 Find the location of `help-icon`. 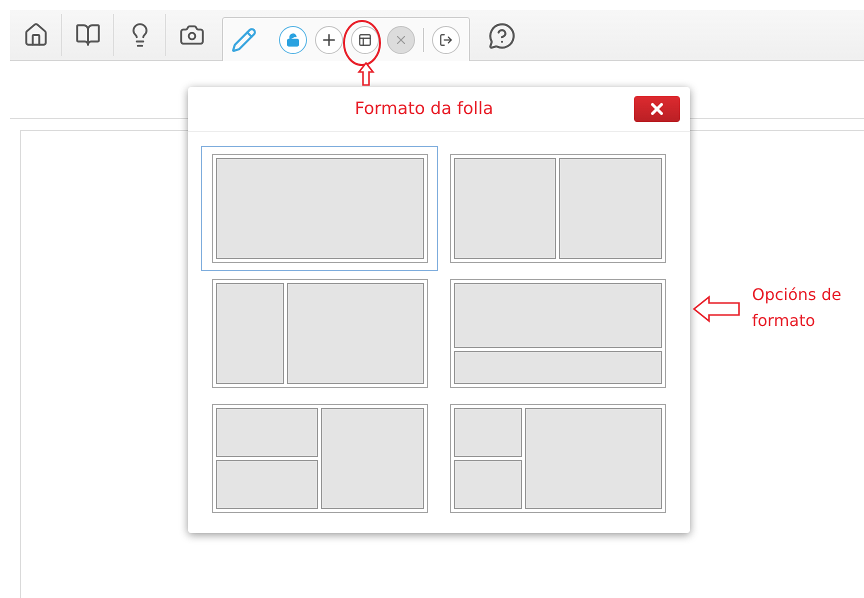

help-icon is located at coordinates (502, 36).